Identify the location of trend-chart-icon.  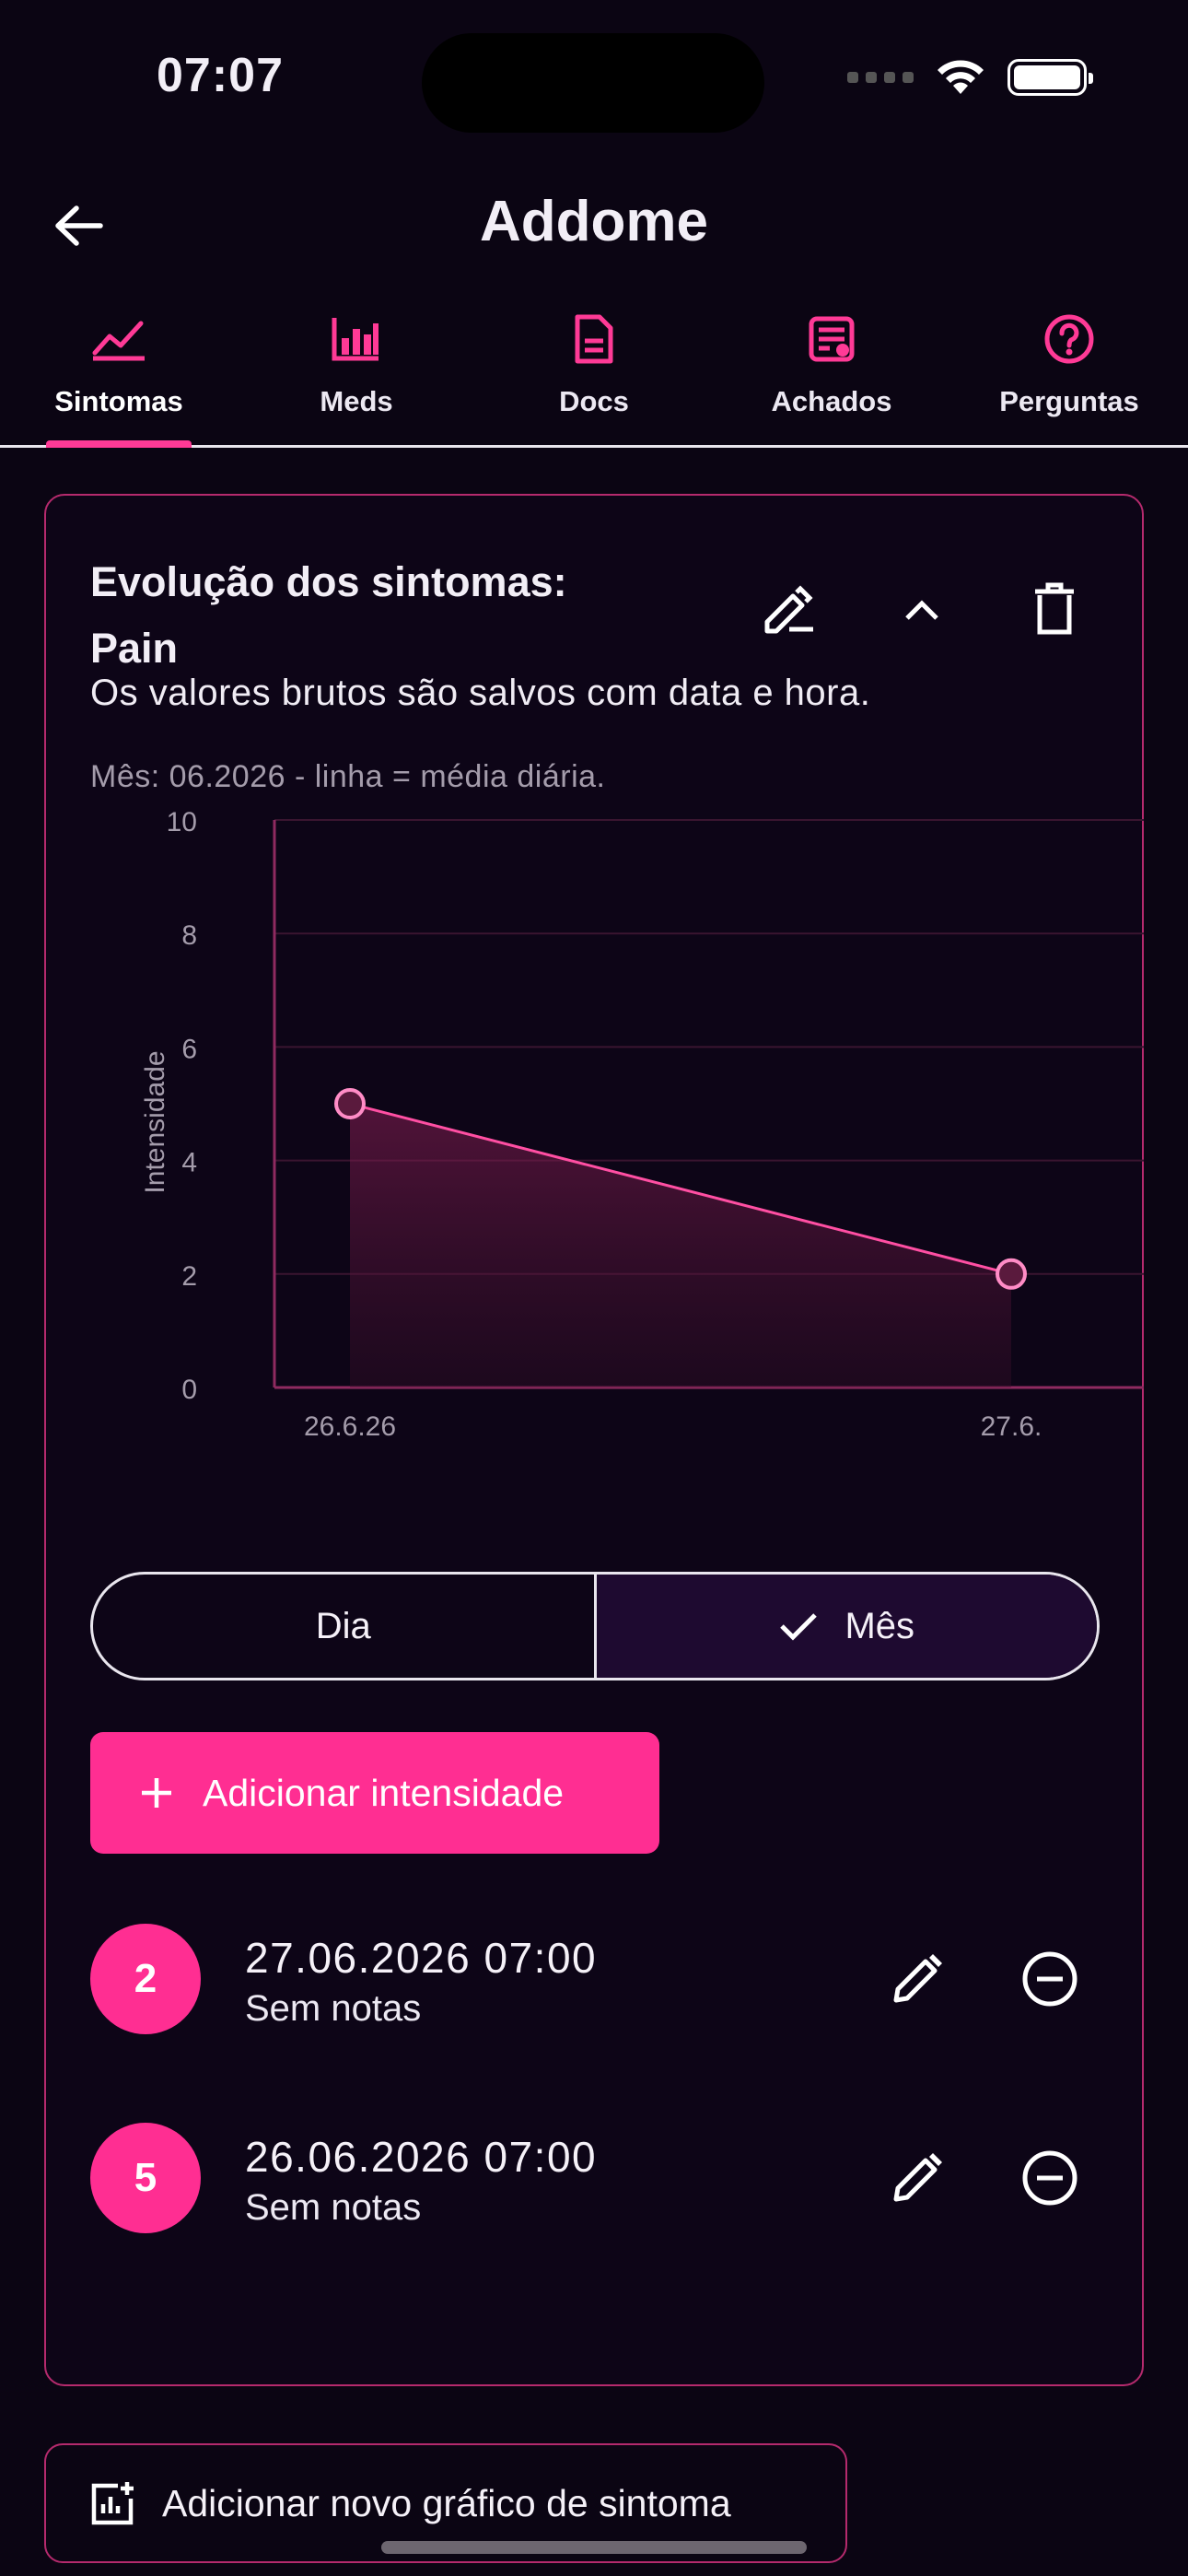
(119, 341).